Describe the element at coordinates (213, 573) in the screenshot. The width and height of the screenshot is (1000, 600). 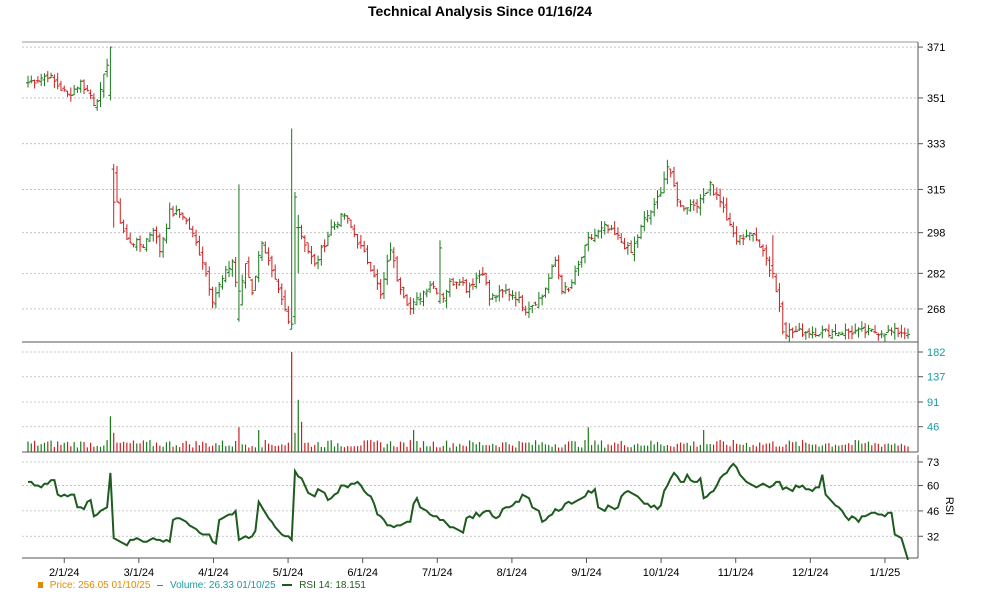
I see `x-tick-label: 4/1/24` at that location.